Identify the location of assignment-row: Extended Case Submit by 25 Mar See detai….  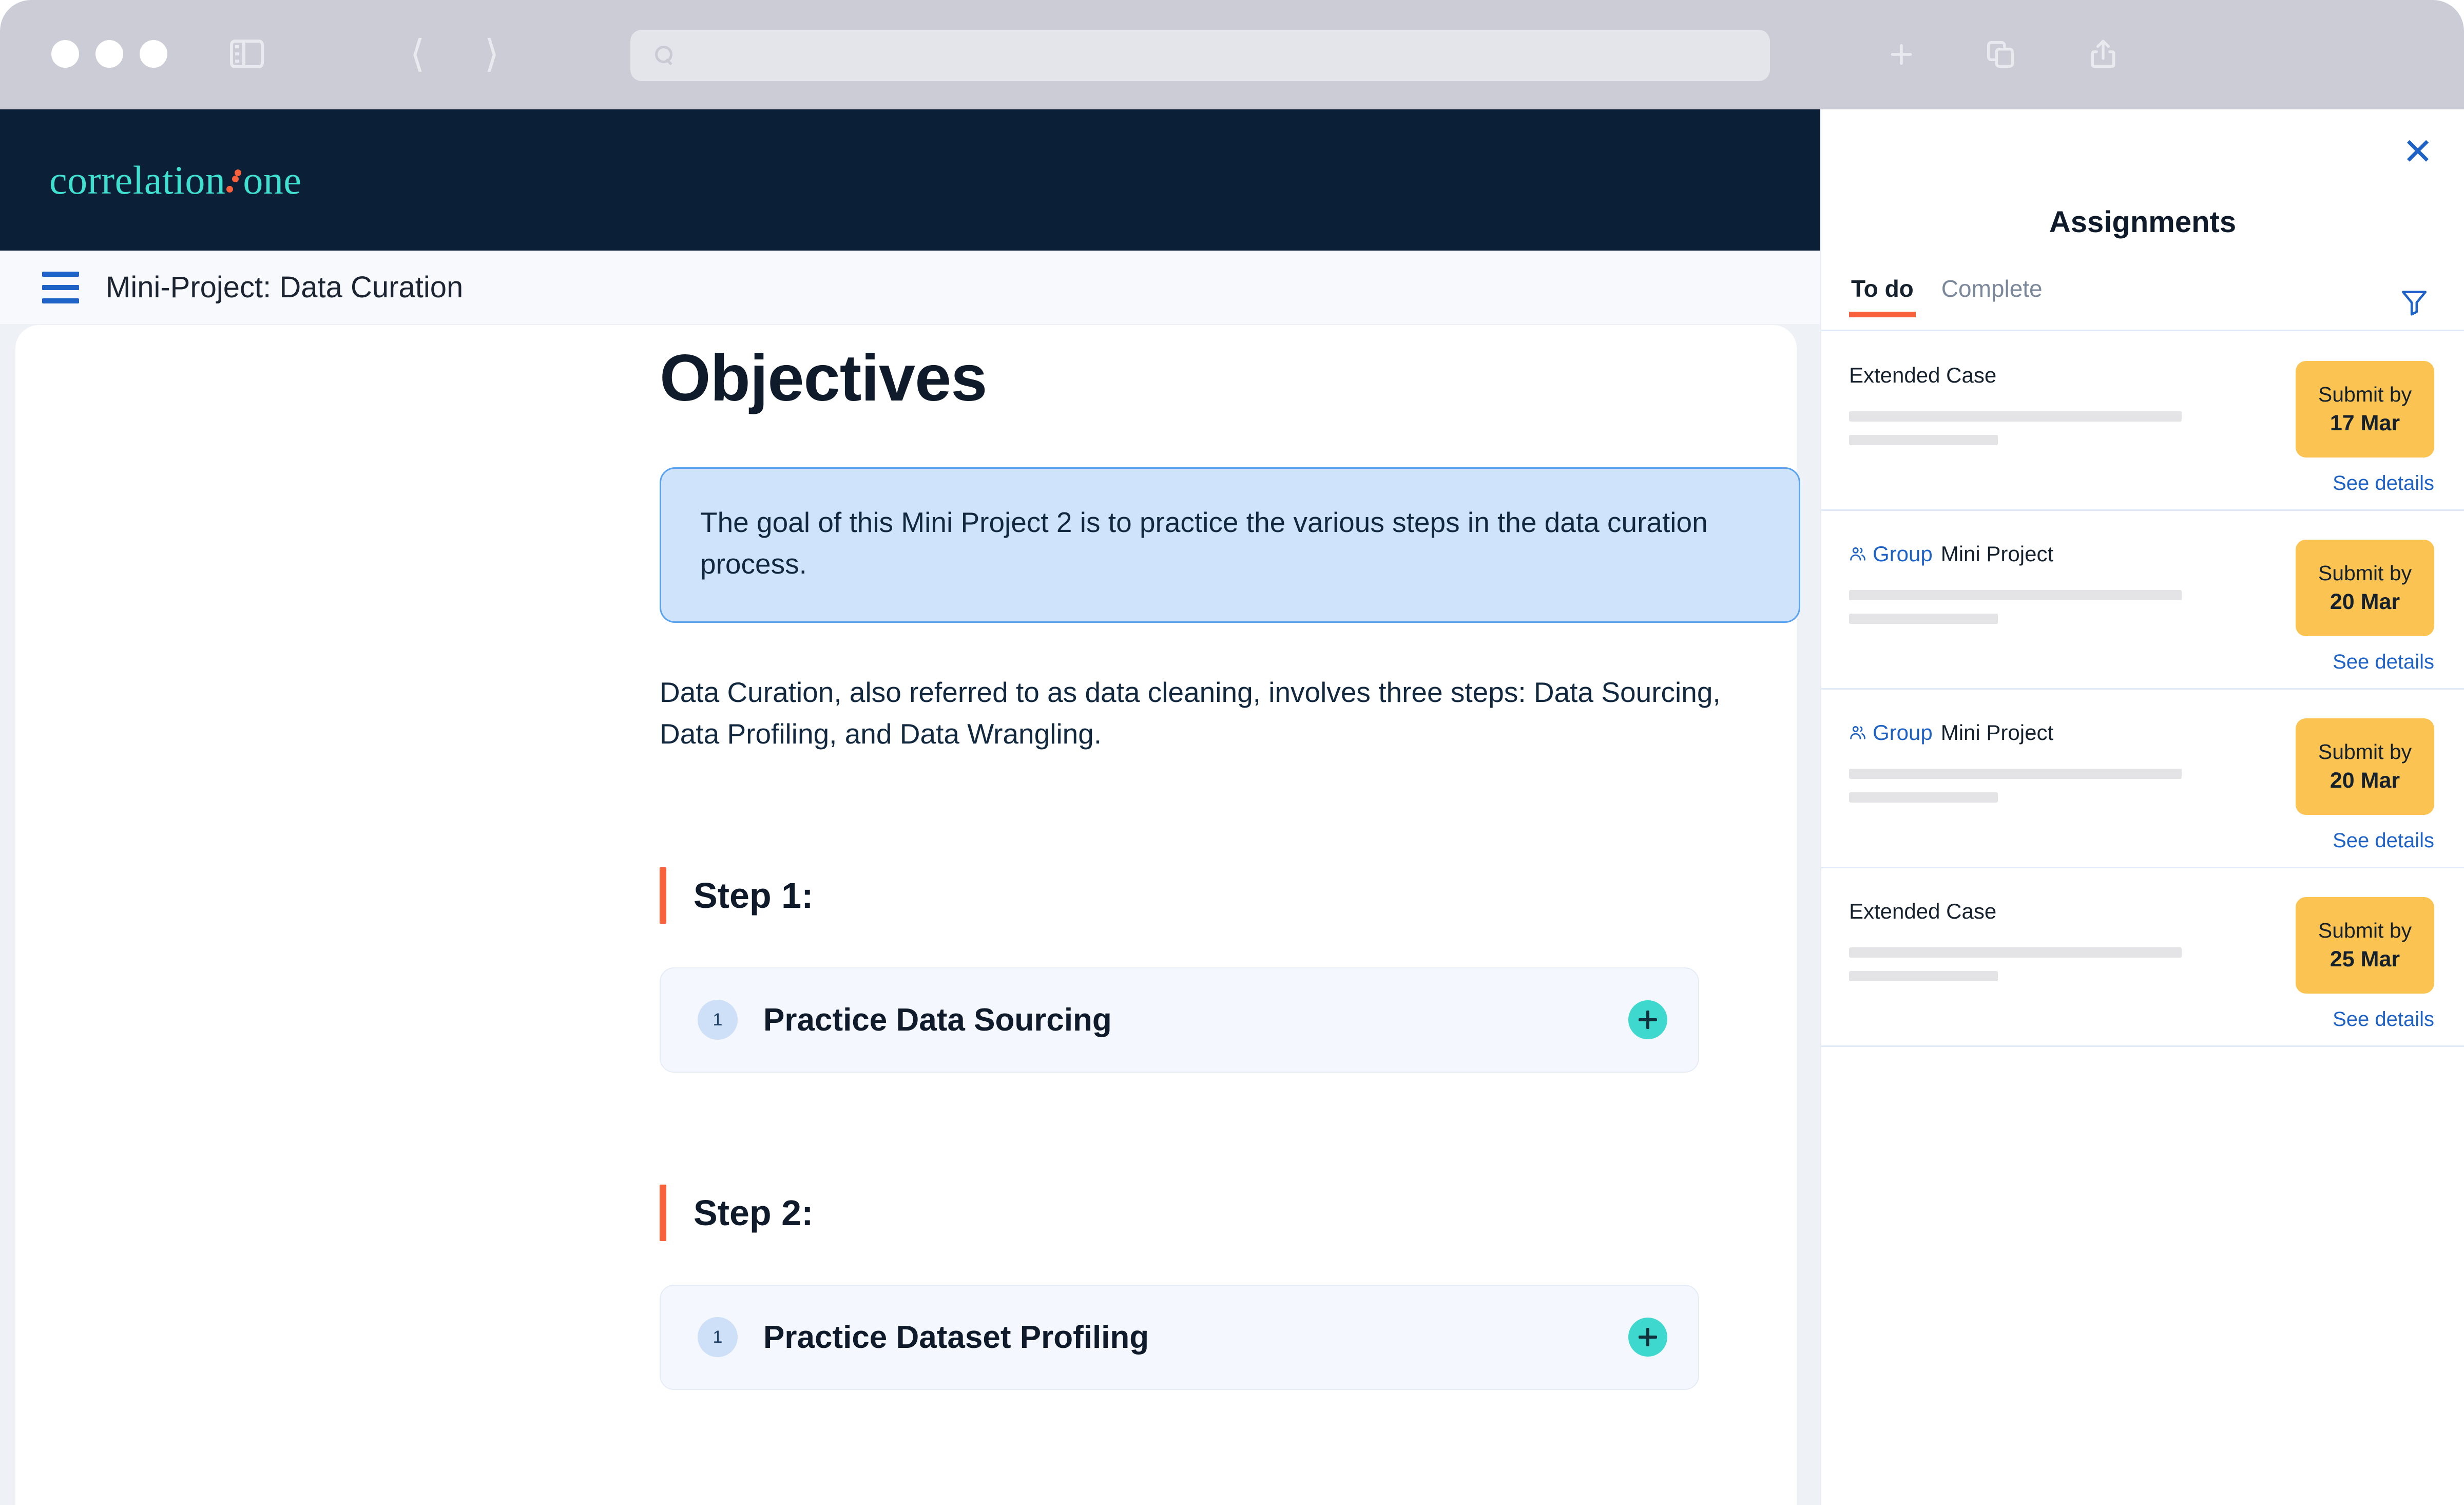
(2142, 957).